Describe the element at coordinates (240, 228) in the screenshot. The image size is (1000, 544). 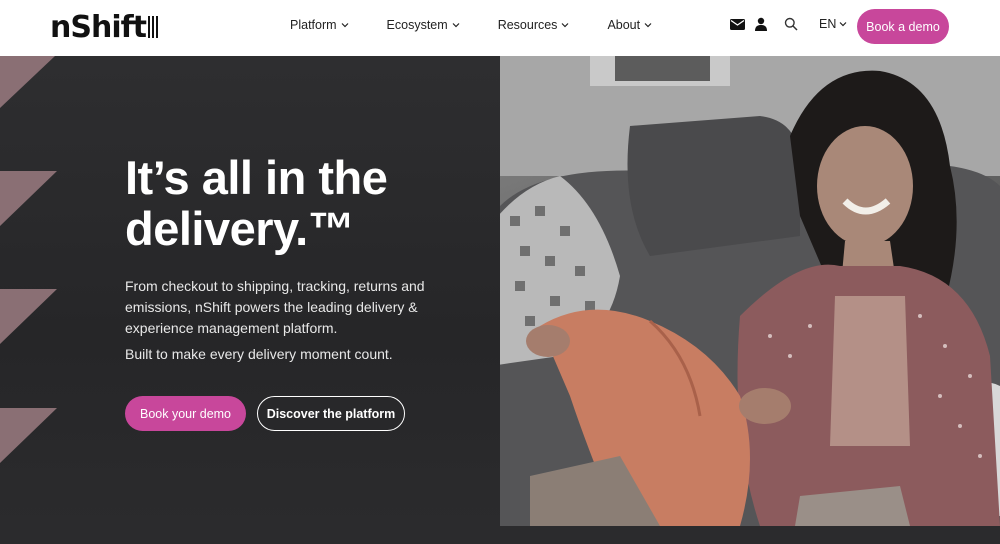
I see `hero-title-line-2: delivery.™` at that location.